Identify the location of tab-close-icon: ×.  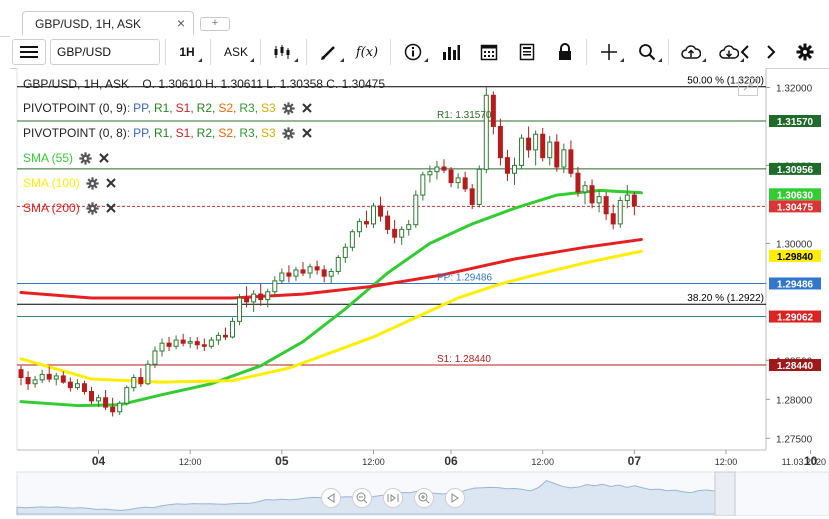
(181, 23).